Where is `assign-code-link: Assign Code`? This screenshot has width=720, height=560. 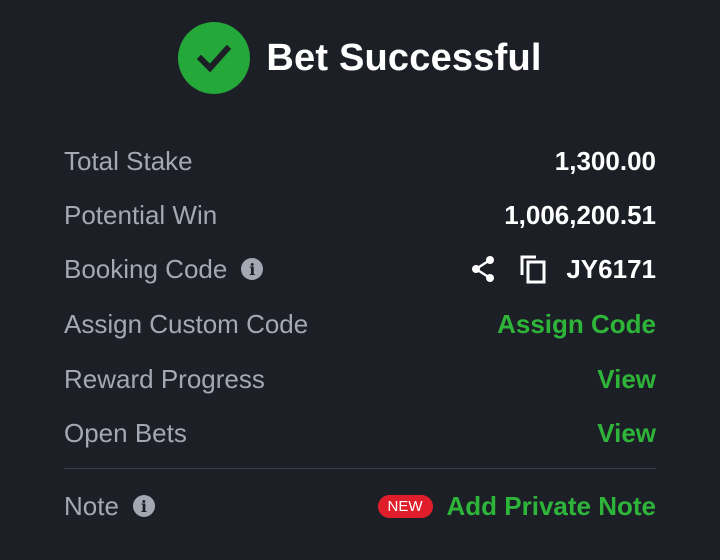 assign-code-link: Assign Code is located at coordinates (576, 324).